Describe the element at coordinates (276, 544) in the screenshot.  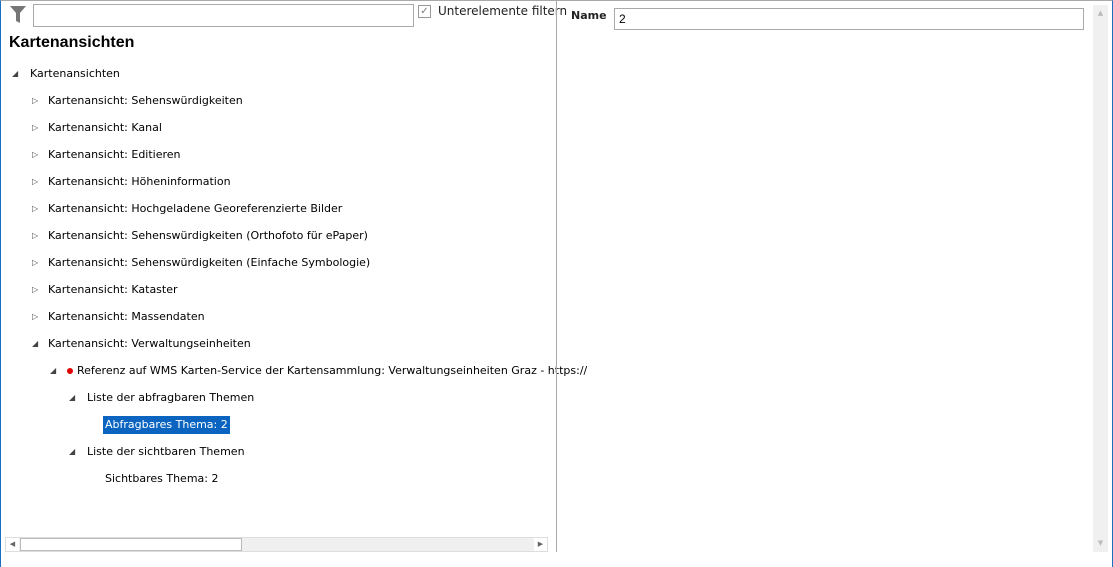
I see `horizontal-scrollbar: ◀ ▶` at that location.